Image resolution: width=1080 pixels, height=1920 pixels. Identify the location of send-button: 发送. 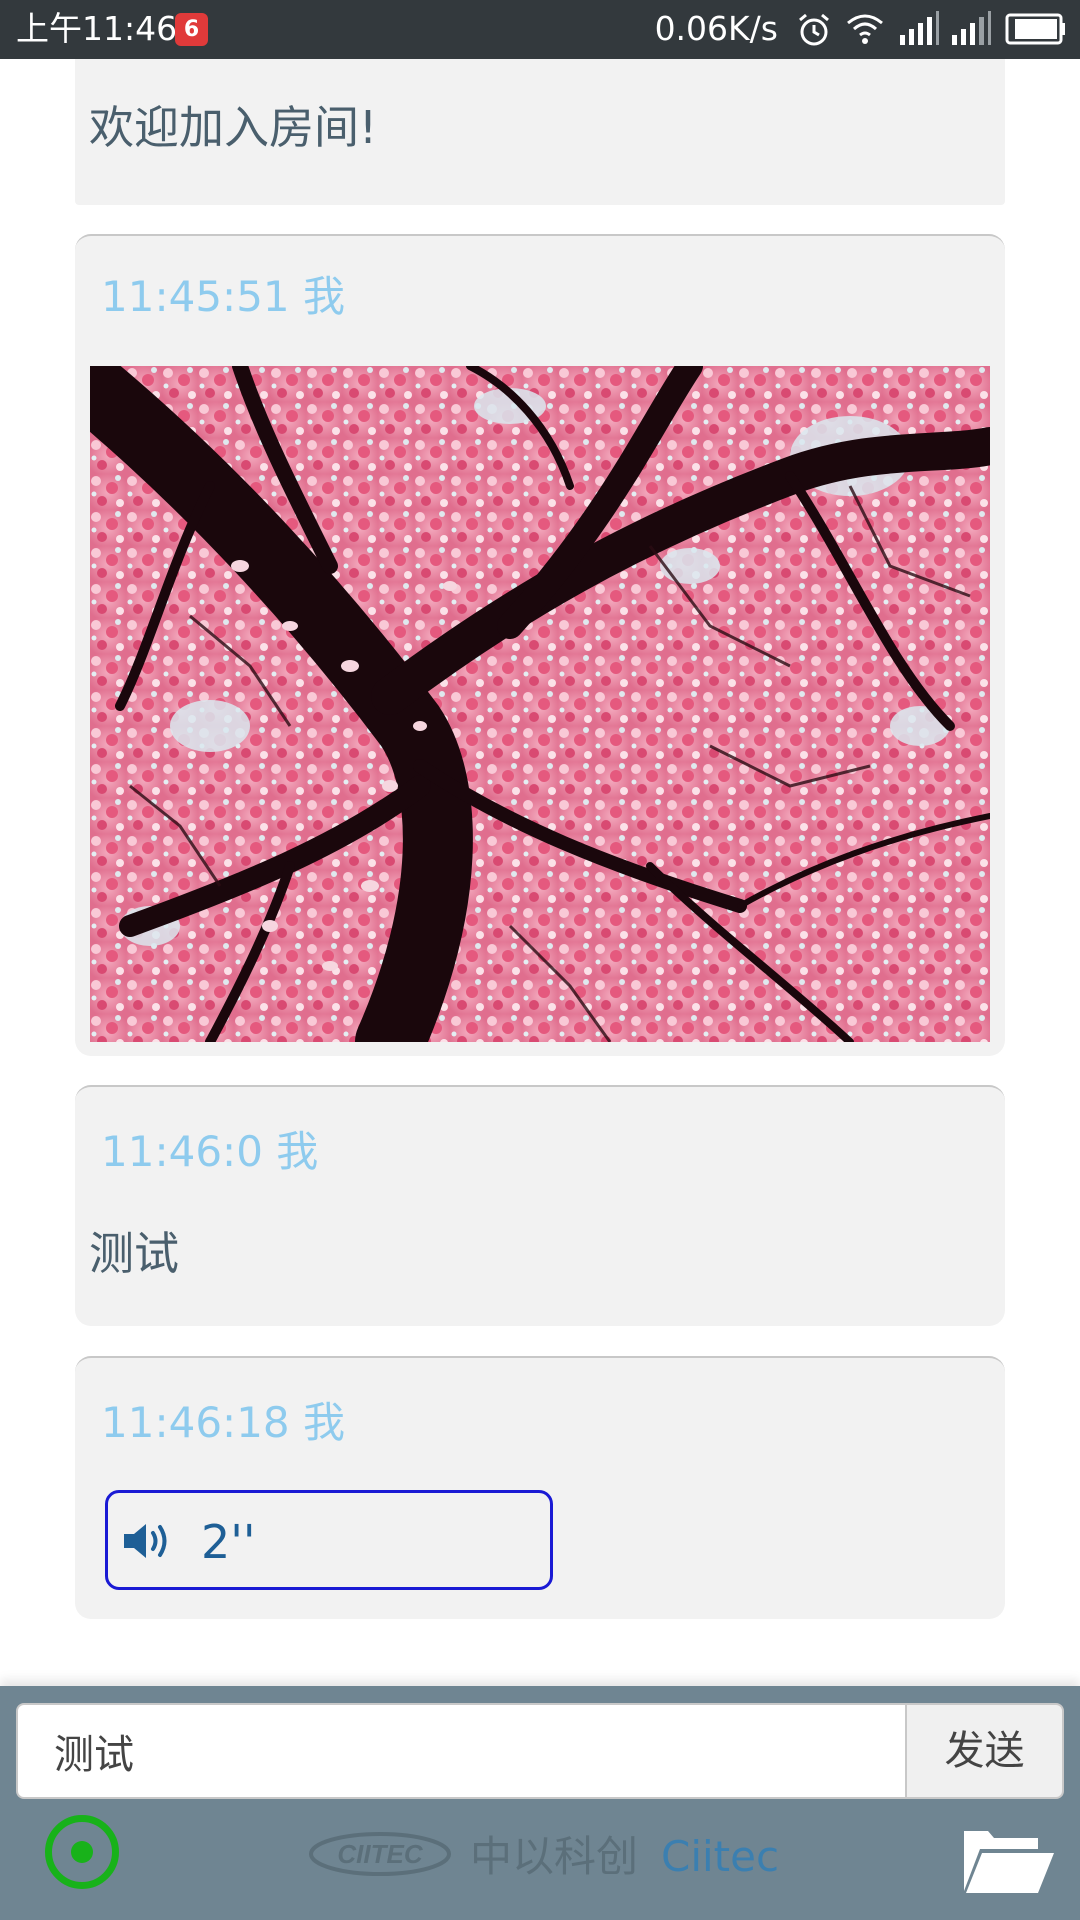
(984, 1751).